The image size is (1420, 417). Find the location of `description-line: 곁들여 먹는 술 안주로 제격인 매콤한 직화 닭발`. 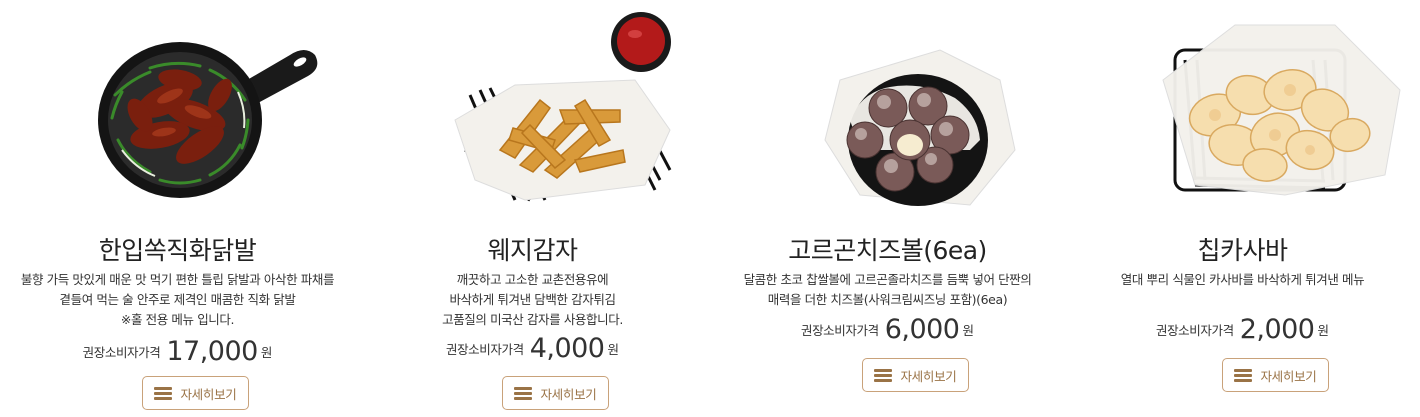

description-line: 곁들여 먹는 술 안주로 제격인 매콤한 직화 닭발 is located at coordinates (177, 299).